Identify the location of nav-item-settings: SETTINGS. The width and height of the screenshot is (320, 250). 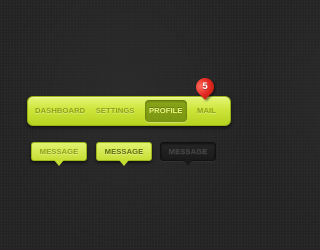
(115, 111).